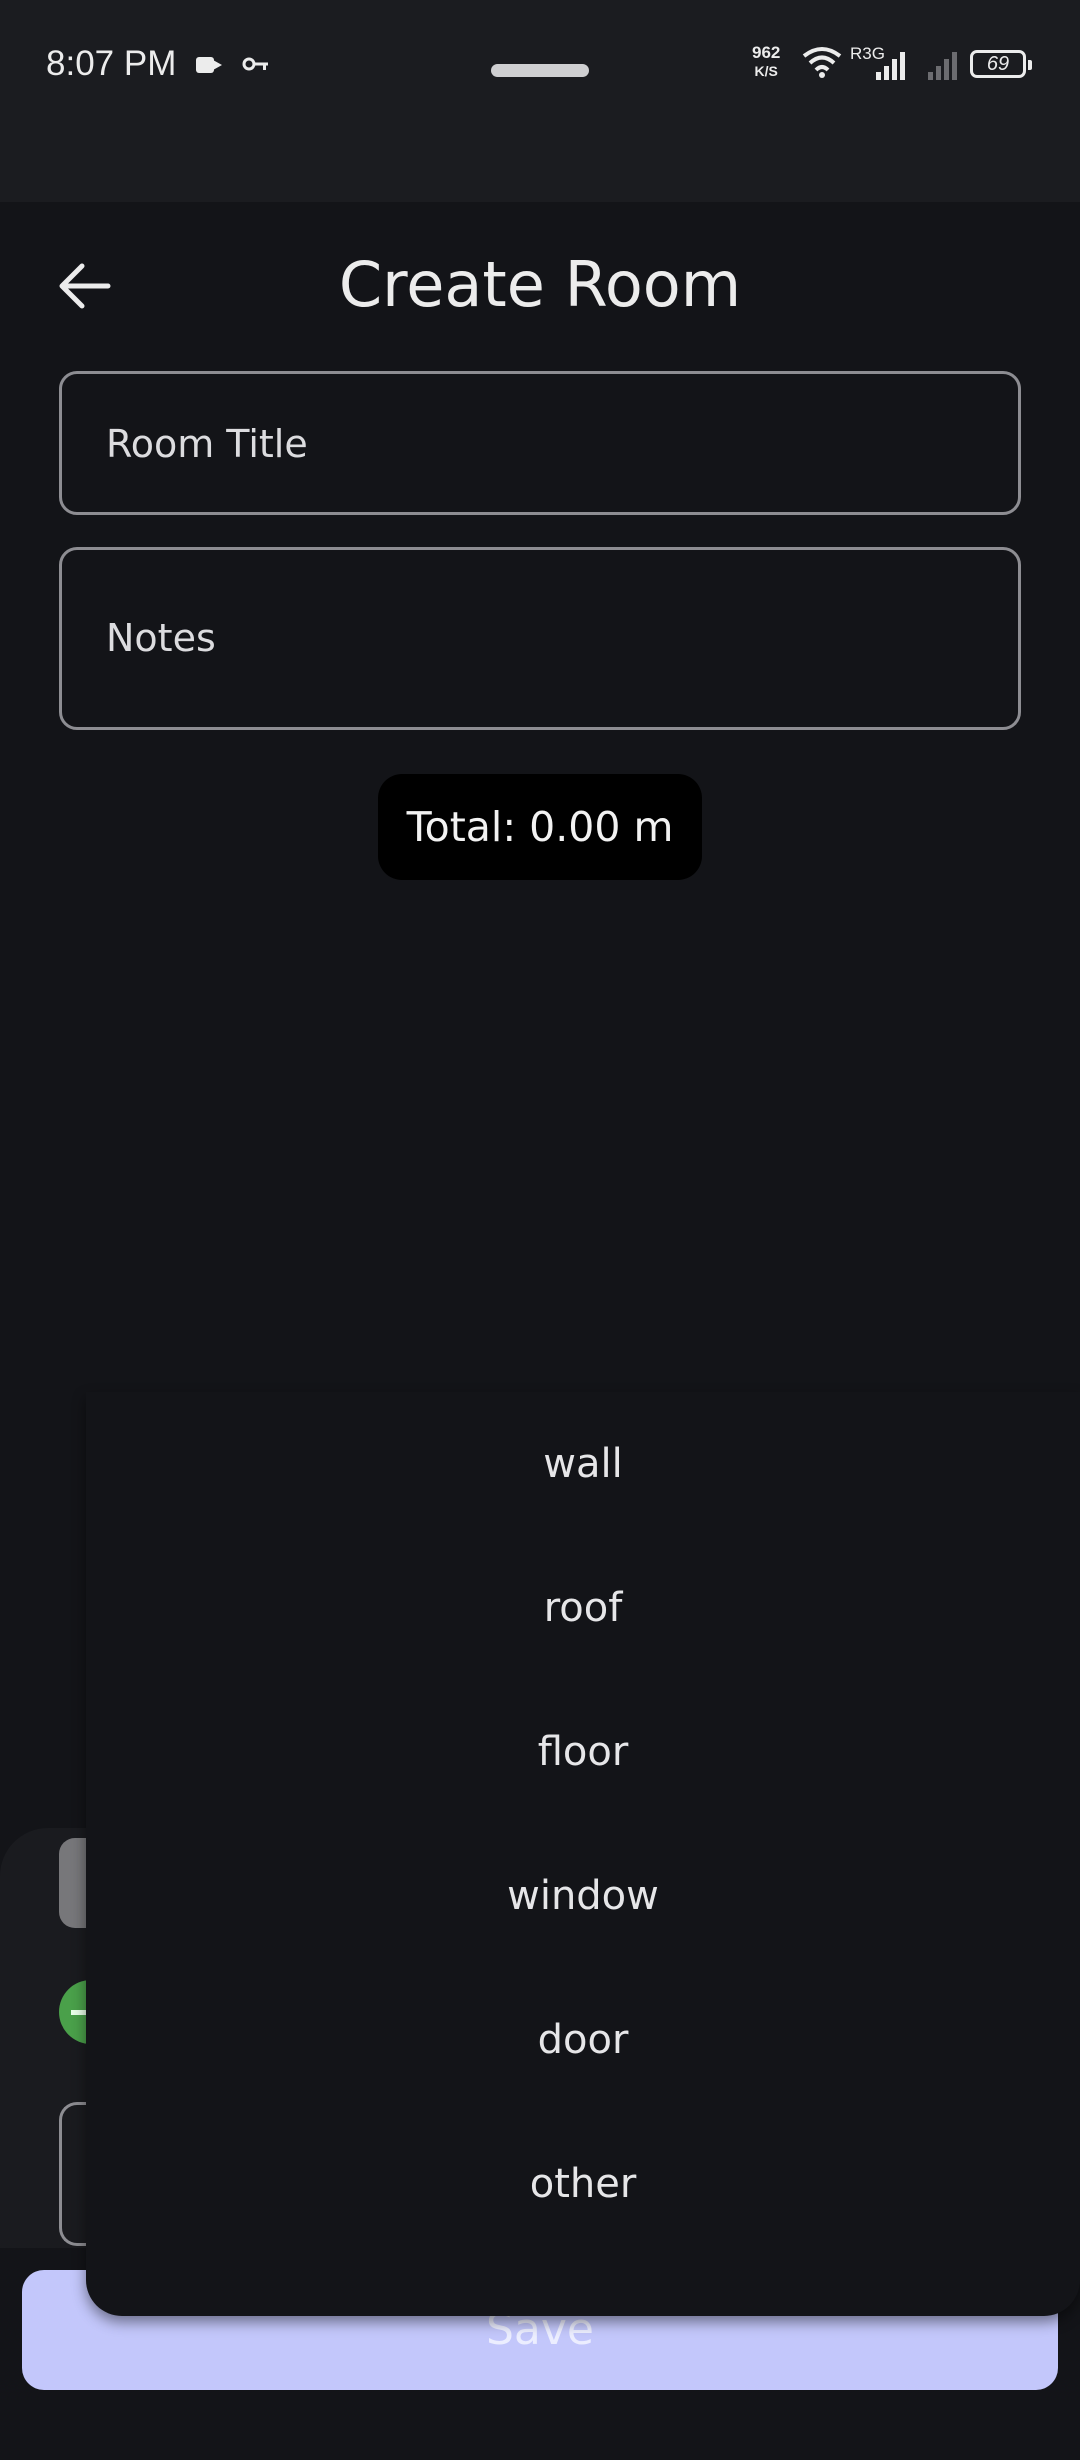  I want to click on room-title-field: Room Title, so click(540, 443).